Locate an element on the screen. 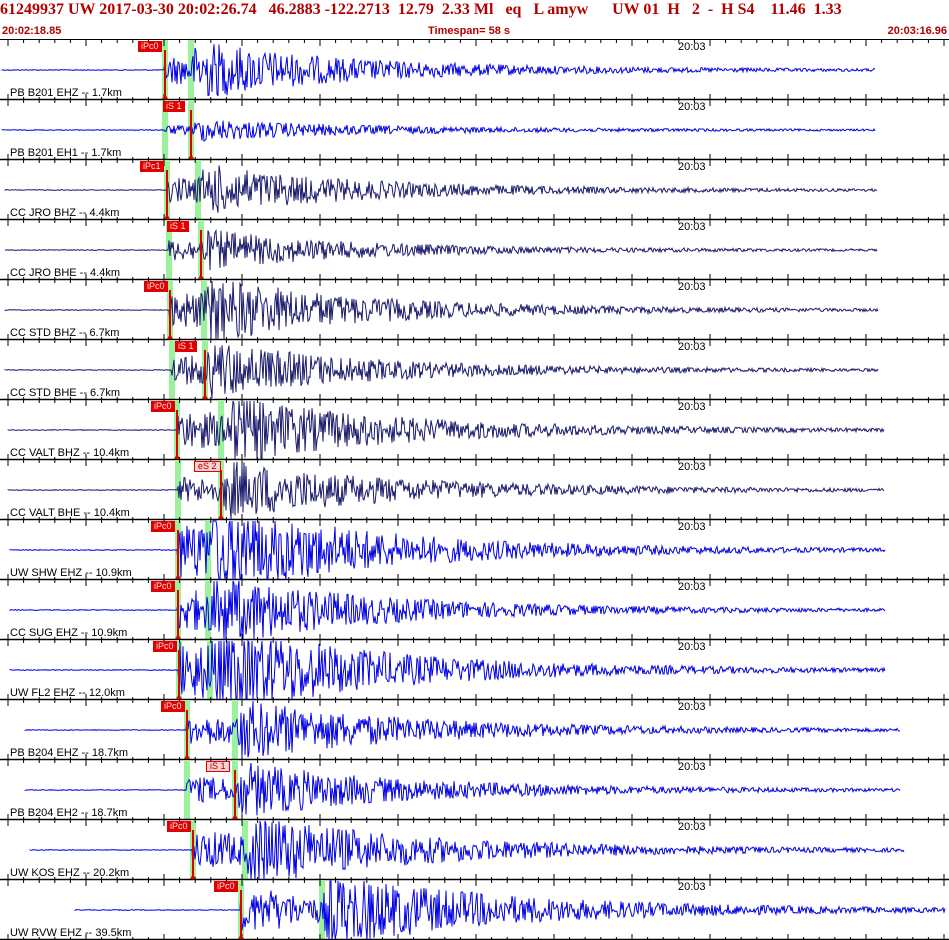 This screenshot has height=940, width=949. channel-label: PB B204 EHZ -- 18.7km is located at coordinates (69, 753).